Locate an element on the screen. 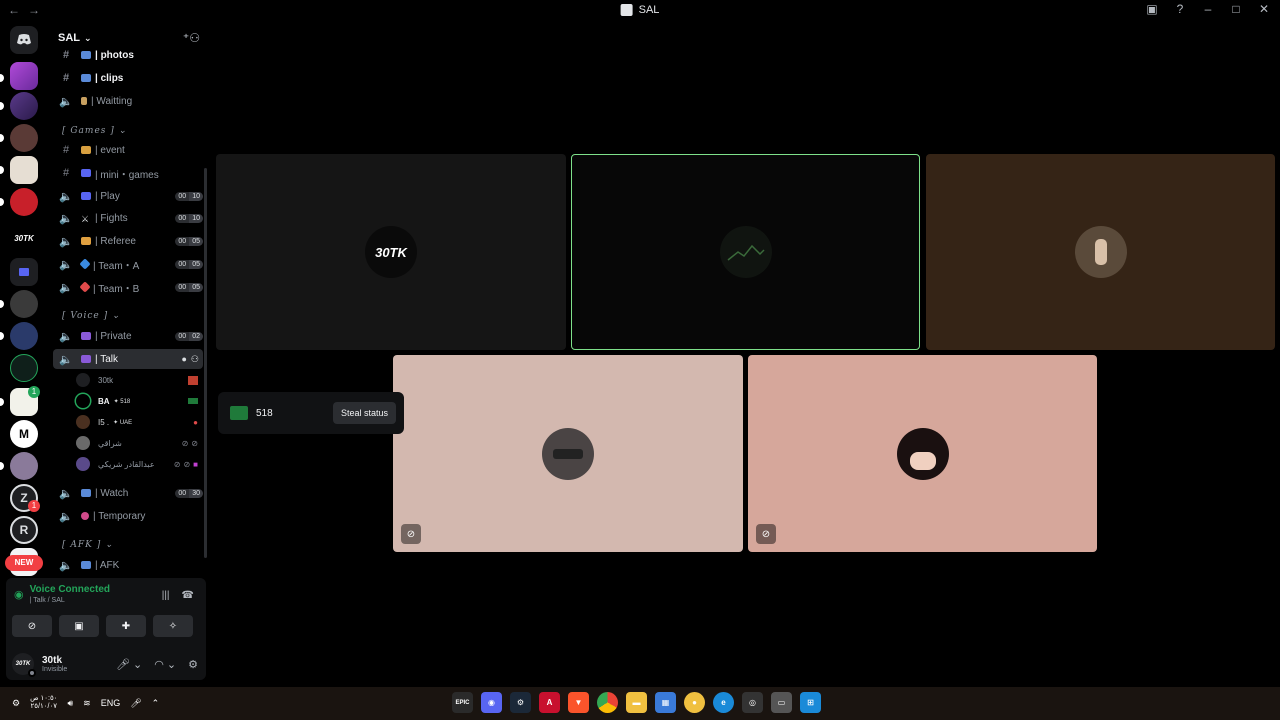 This screenshot has width=1280, height=720. unread-pip is located at coordinates (2, 138).